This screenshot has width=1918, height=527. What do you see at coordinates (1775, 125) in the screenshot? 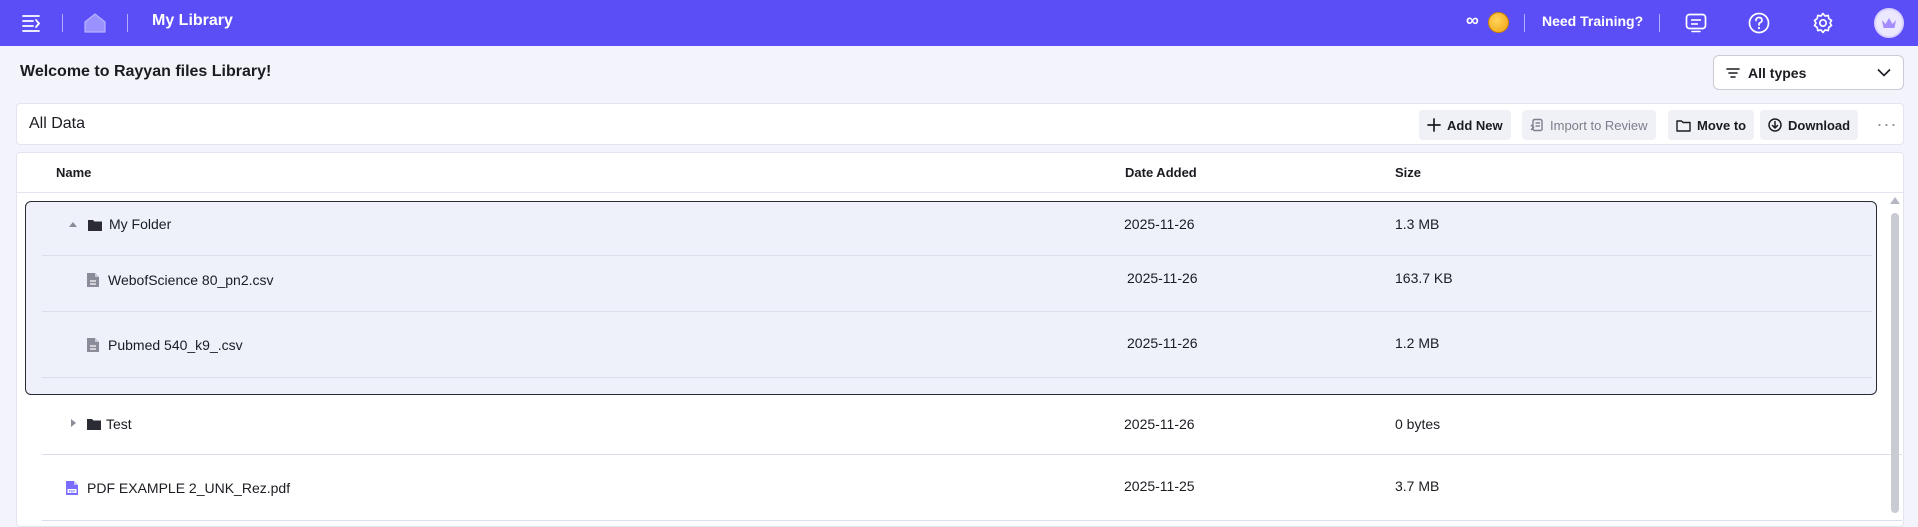
I see `download-icon` at bounding box center [1775, 125].